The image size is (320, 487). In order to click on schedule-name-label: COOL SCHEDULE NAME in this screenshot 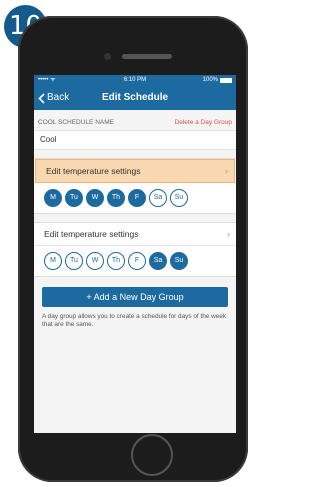, I will do `click(76, 122)`.